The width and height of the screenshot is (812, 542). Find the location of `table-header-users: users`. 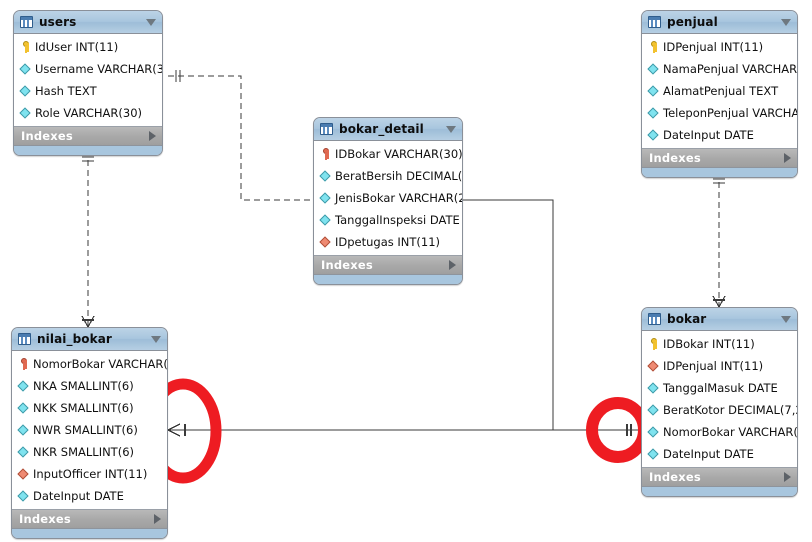

table-header-users: users is located at coordinates (88, 22).